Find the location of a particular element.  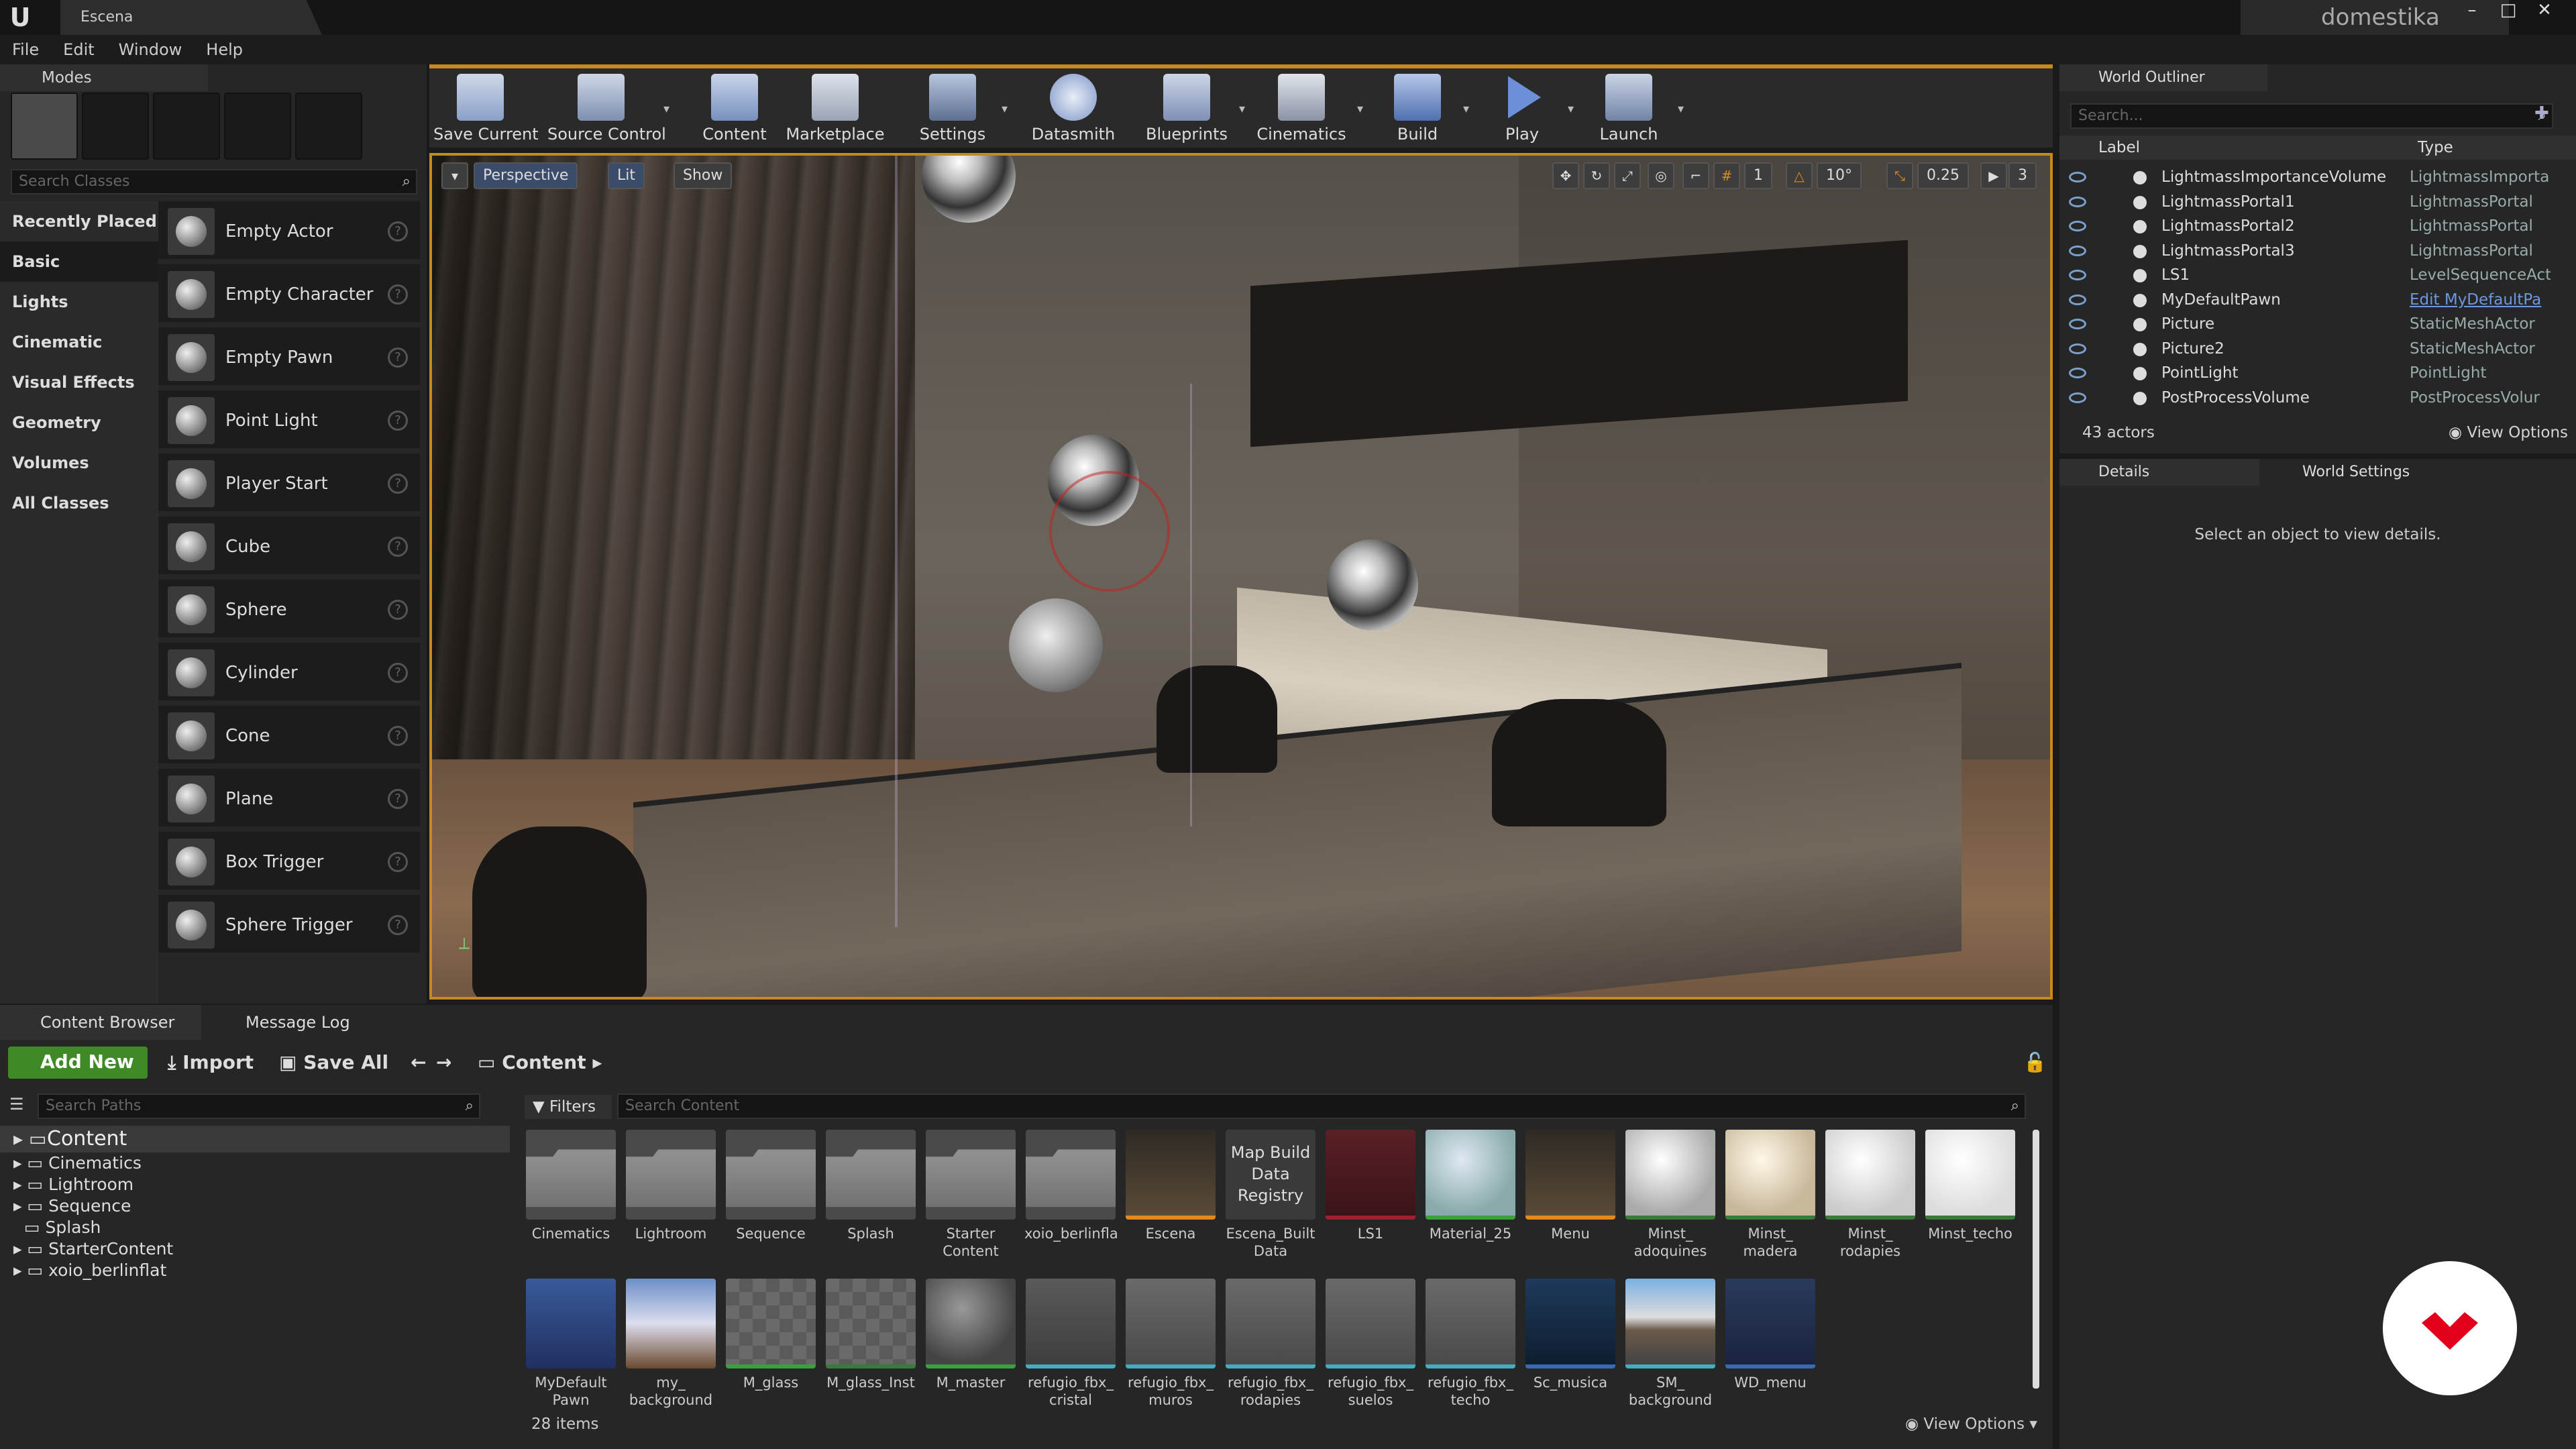

world-space-icon: ◎ is located at coordinates (1661, 175).